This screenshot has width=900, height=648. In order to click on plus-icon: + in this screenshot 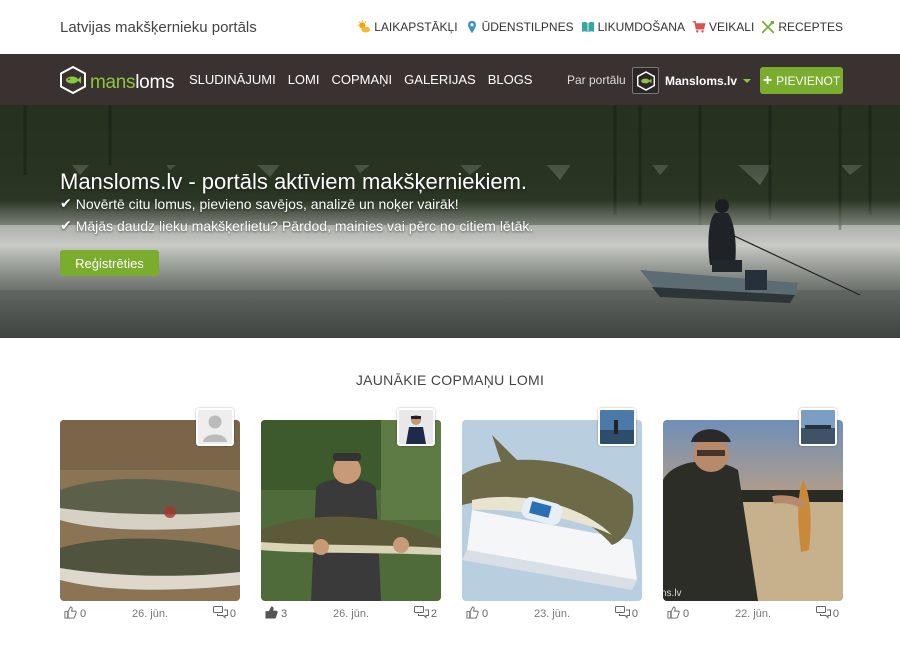, I will do `click(767, 80)`.